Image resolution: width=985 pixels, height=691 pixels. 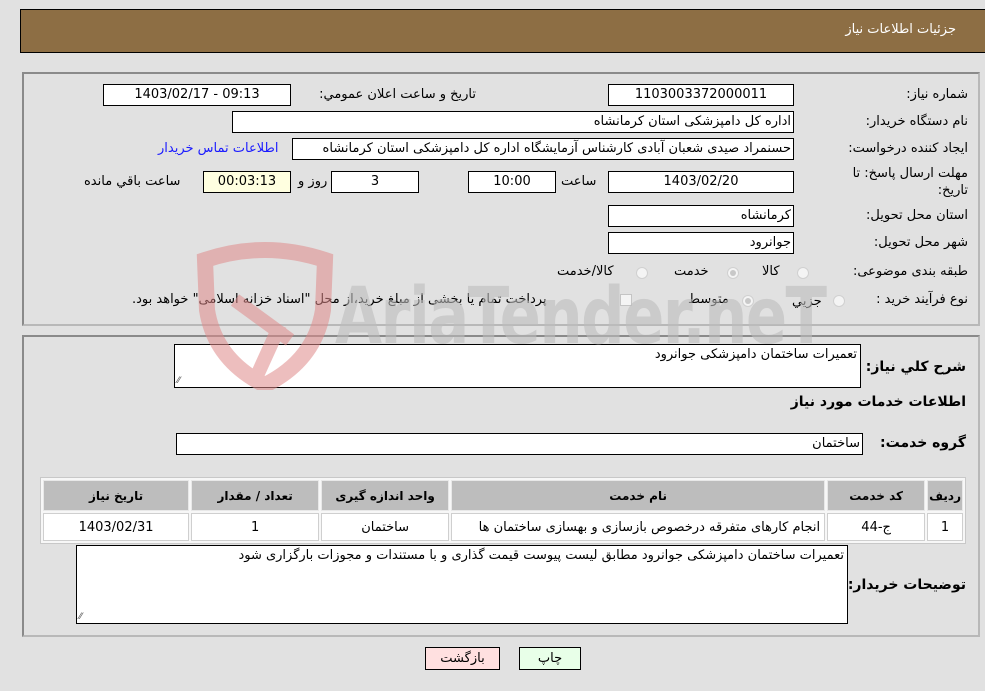 What do you see at coordinates (917, 215) in the screenshot?
I see `province-label: استان محل تحويل:` at bounding box center [917, 215].